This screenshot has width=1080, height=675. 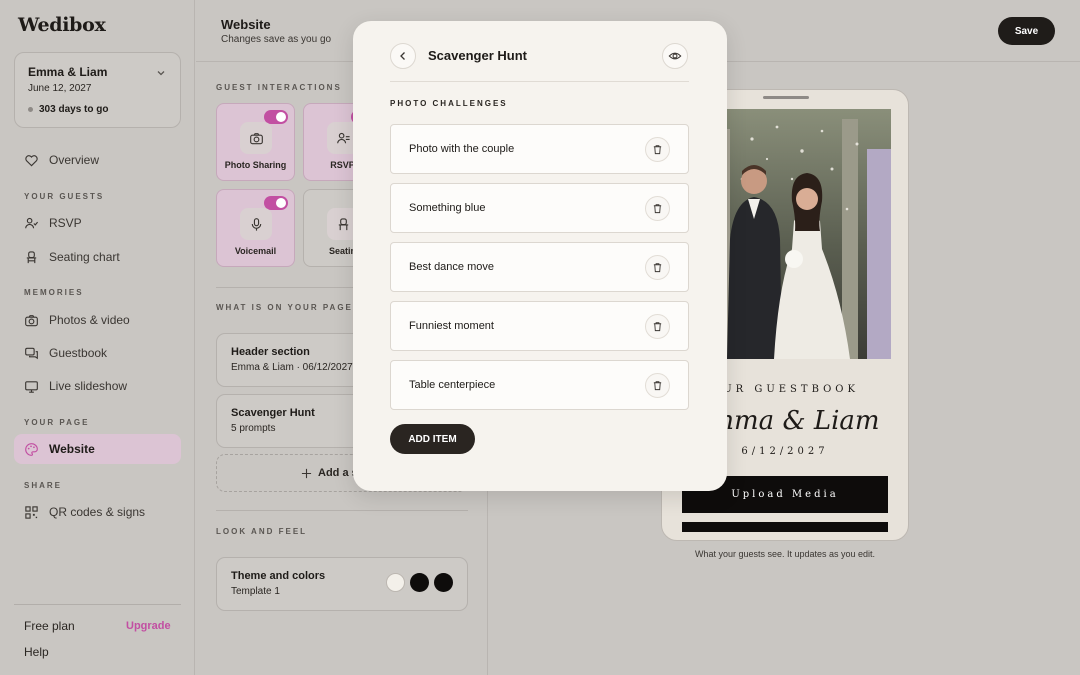 I want to click on microphone-icon, so click(x=256, y=224).